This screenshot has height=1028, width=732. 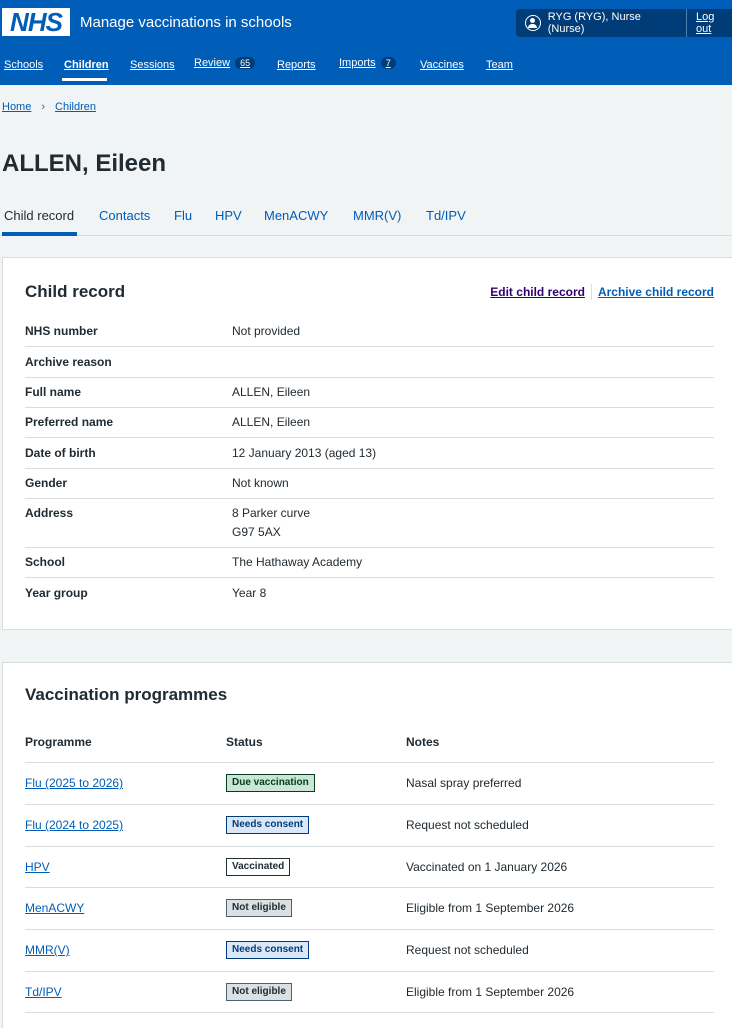 What do you see at coordinates (369, 597) in the screenshot?
I see `summary-row-year-group: Year group Year 8` at bounding box center [369, 597].